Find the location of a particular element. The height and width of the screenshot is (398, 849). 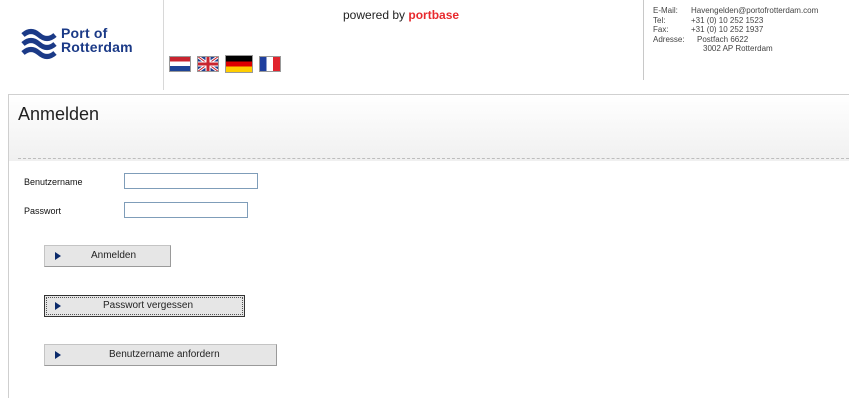

logo-line-2: Rotterdam is located at coordinates (97, 47).